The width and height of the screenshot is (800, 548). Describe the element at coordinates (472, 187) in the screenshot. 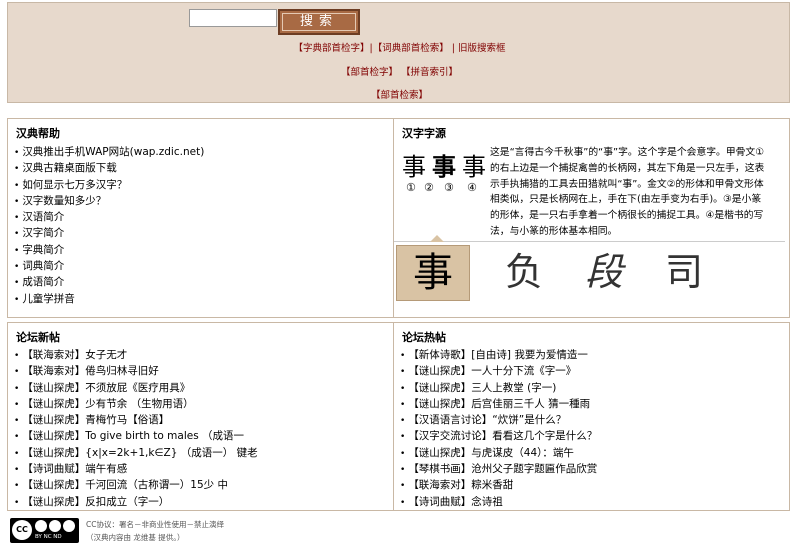

I see `circled-number: ④` at that location.